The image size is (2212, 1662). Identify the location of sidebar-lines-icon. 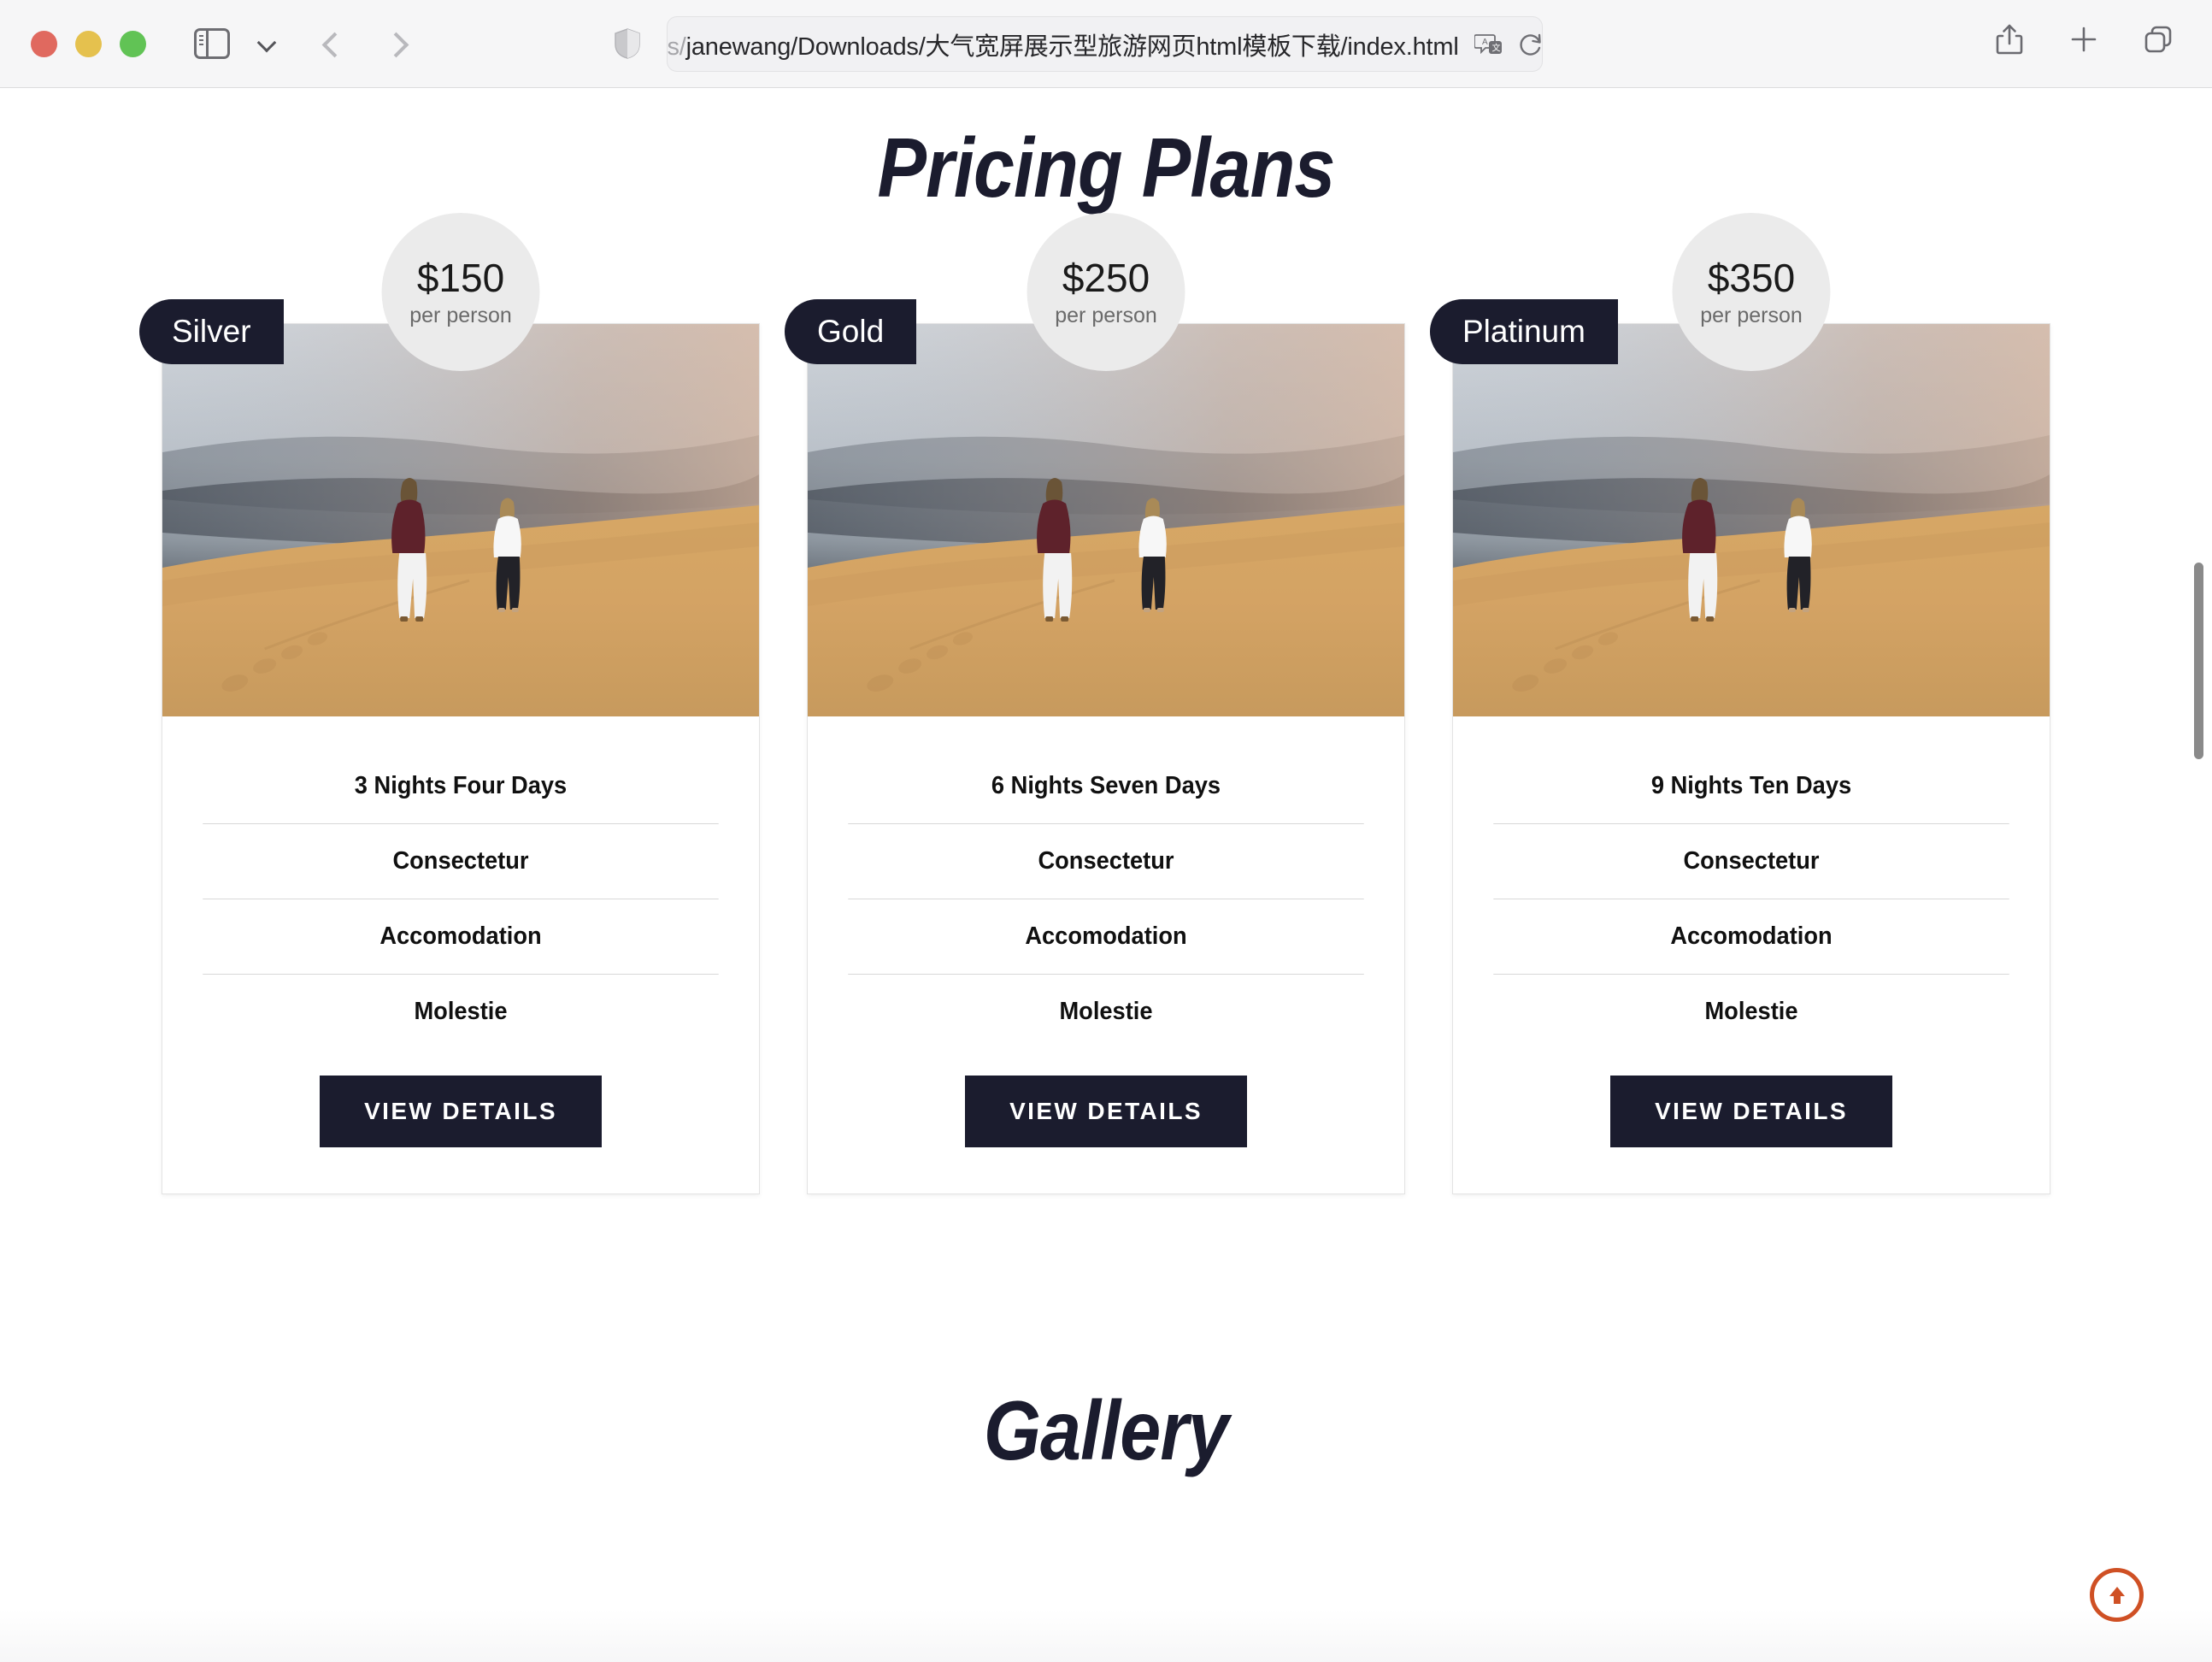
(201, 40).